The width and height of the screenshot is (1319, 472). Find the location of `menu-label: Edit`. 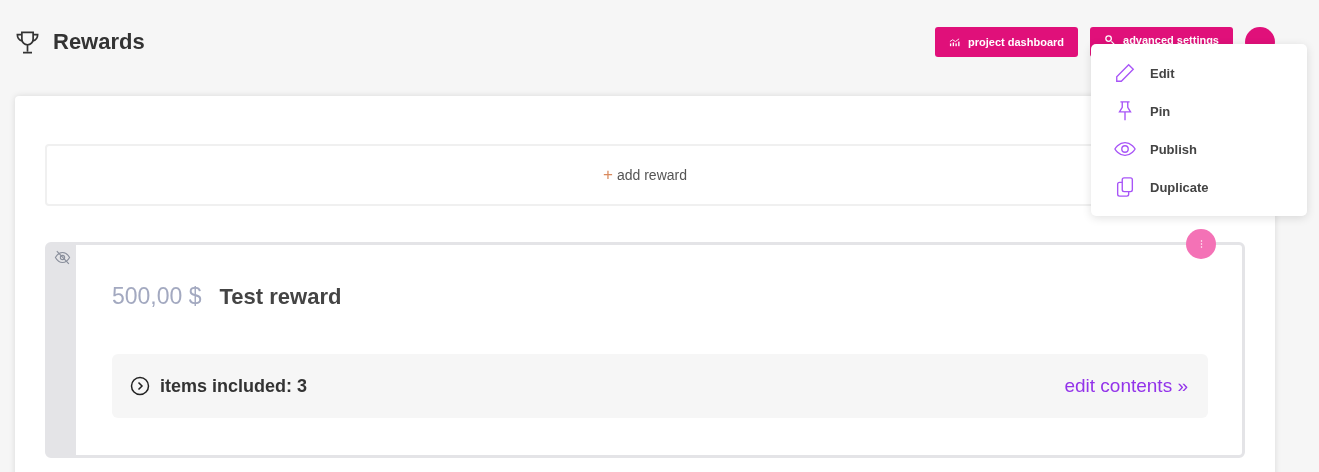

menu-label: Edit is located at coordinates (1162, 73).